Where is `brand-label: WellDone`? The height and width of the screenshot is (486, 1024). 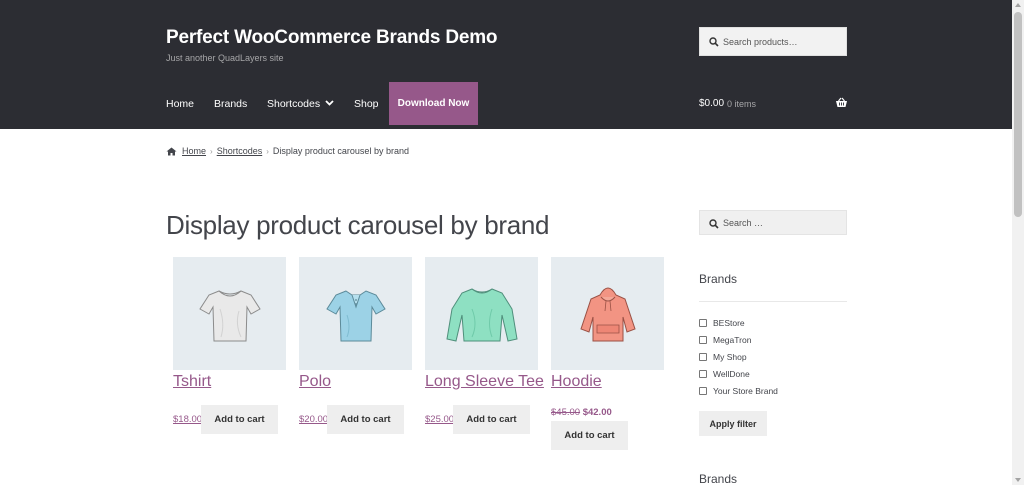
brand-label: WellDone is located at coordinates (731, 374).